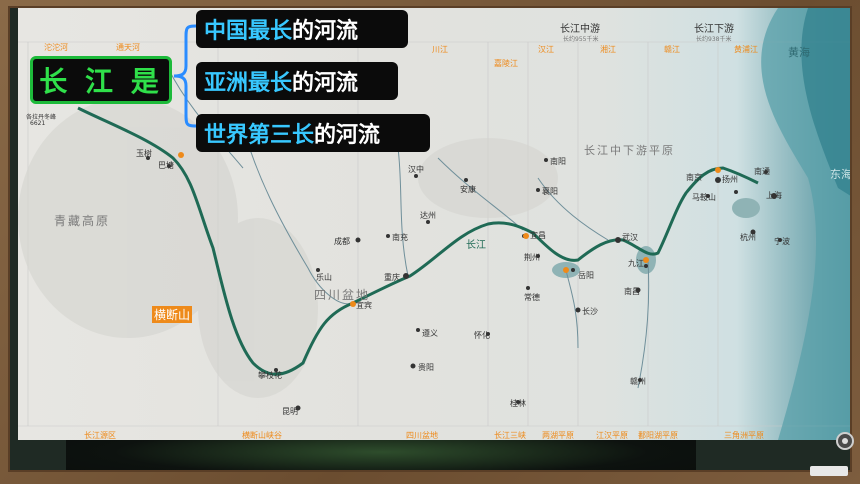  Describe the element at coordinates (748, 237) in the screenshot. I see `city-hangzhou: 杭州` at that location.